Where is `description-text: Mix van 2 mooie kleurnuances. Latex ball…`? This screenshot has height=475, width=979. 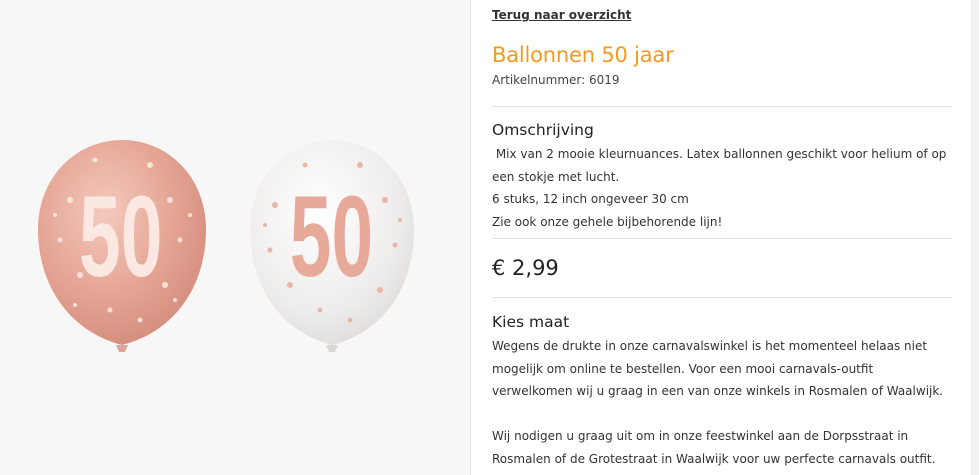 description-text: Mix van 2 mooie kleurnuances. Latex ball… is located at coordinates (722, 188).